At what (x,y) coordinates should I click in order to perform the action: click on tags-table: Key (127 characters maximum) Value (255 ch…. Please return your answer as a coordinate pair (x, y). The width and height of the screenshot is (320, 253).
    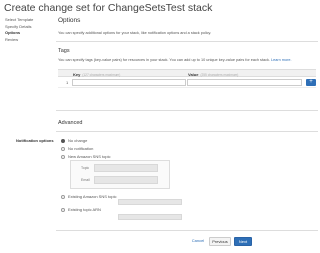
    Looking at the image, I should click on (187, 78).